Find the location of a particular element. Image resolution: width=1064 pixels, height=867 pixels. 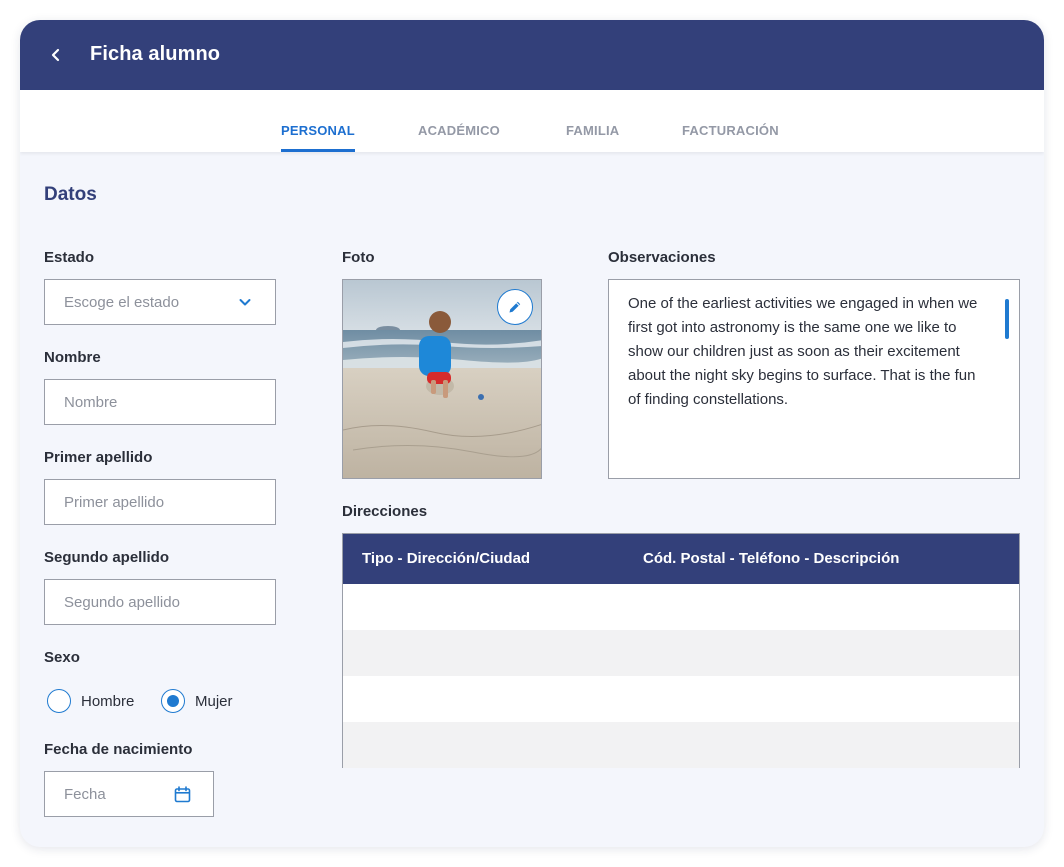

edit-photo-button is located at coordinates (515, 307).